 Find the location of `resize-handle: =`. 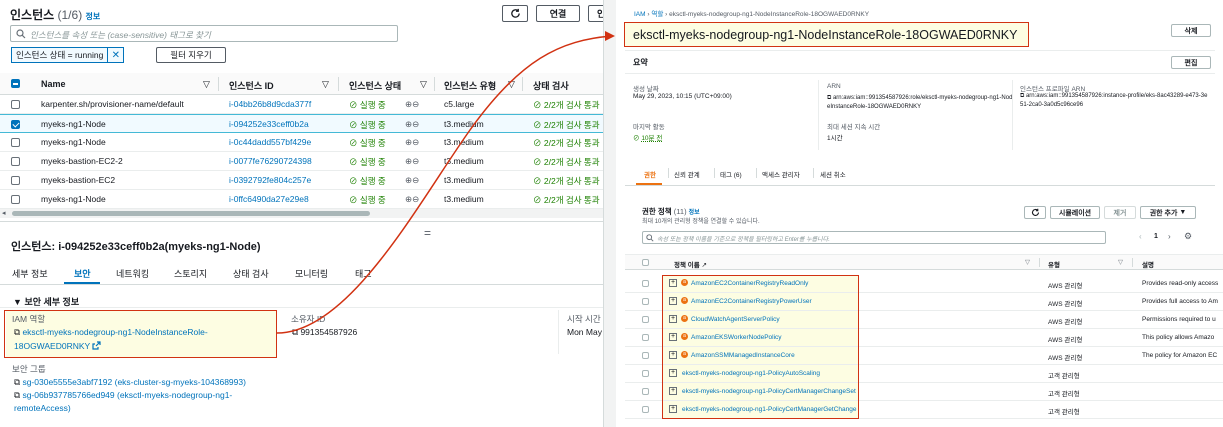

resize-handle: = is located at coordinates (427, 233).